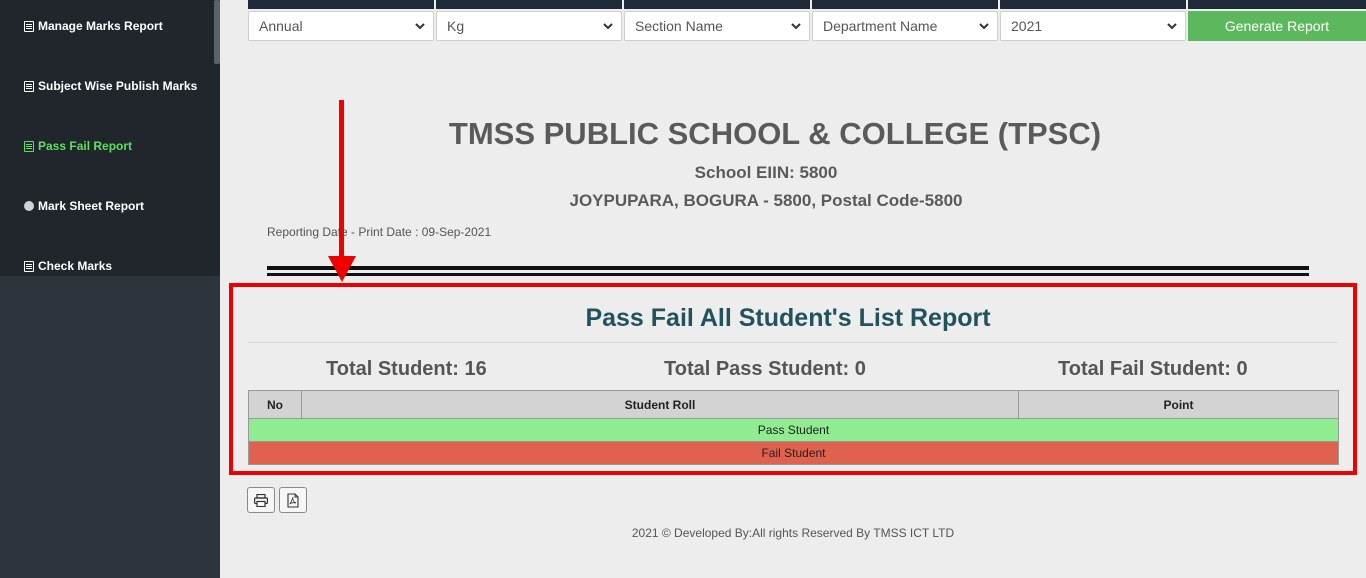  I want to click on exam-select: Annual, so click(341, 26).